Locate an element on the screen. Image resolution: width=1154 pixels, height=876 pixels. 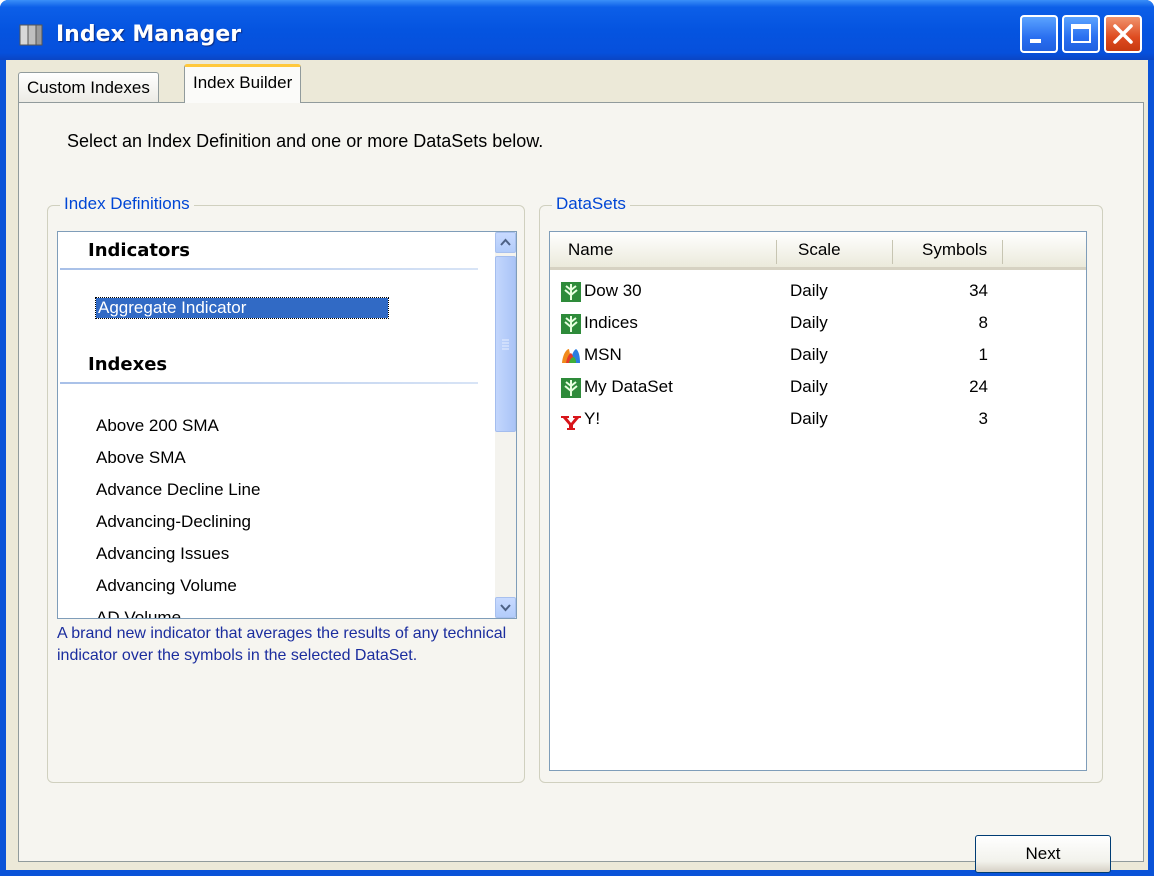
list-item: Advance Decline Line is located at coordinates (178, 490).